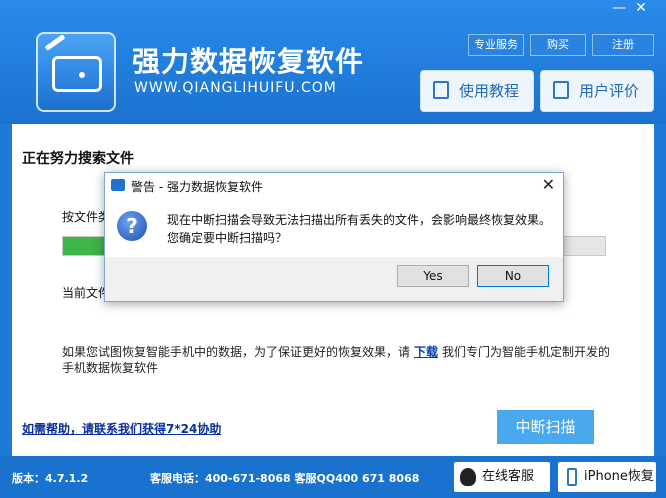 The image size is (666, 498). Describe the element at coordinates (558, 45) in the screenshot. I see `buy-link: 购买` at that location.